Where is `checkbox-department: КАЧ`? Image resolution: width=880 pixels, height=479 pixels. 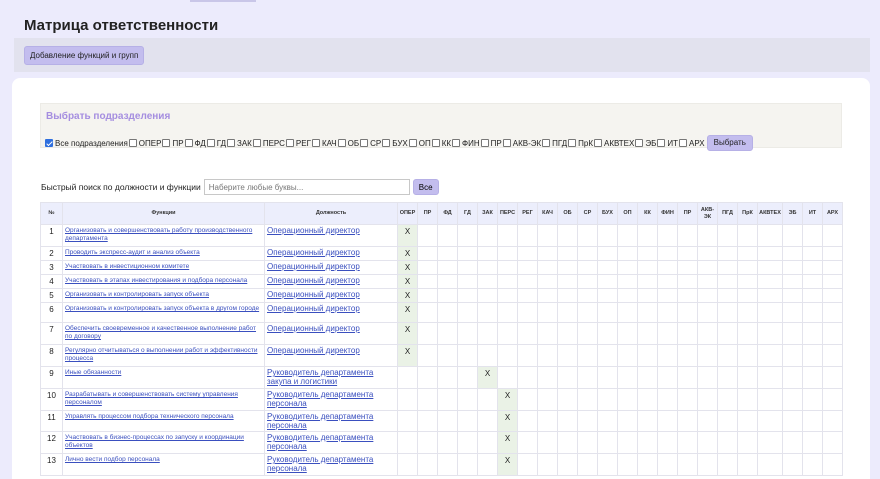 checkbox-department: КАЧ is located at coordinates (324, 143).